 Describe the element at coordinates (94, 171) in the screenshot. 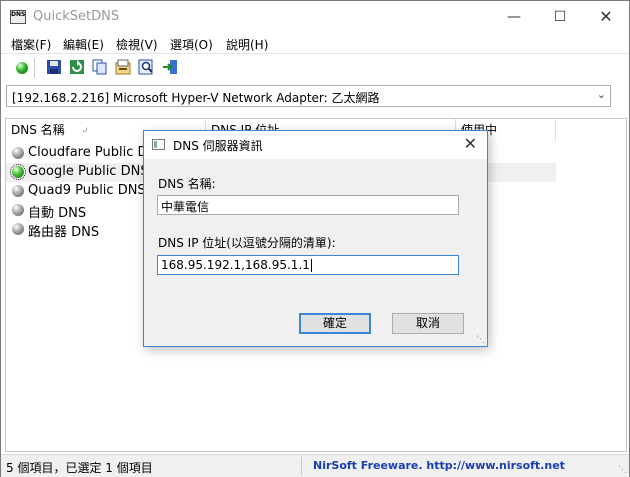

I see `dns-name: Google Public DNS S` at that location.